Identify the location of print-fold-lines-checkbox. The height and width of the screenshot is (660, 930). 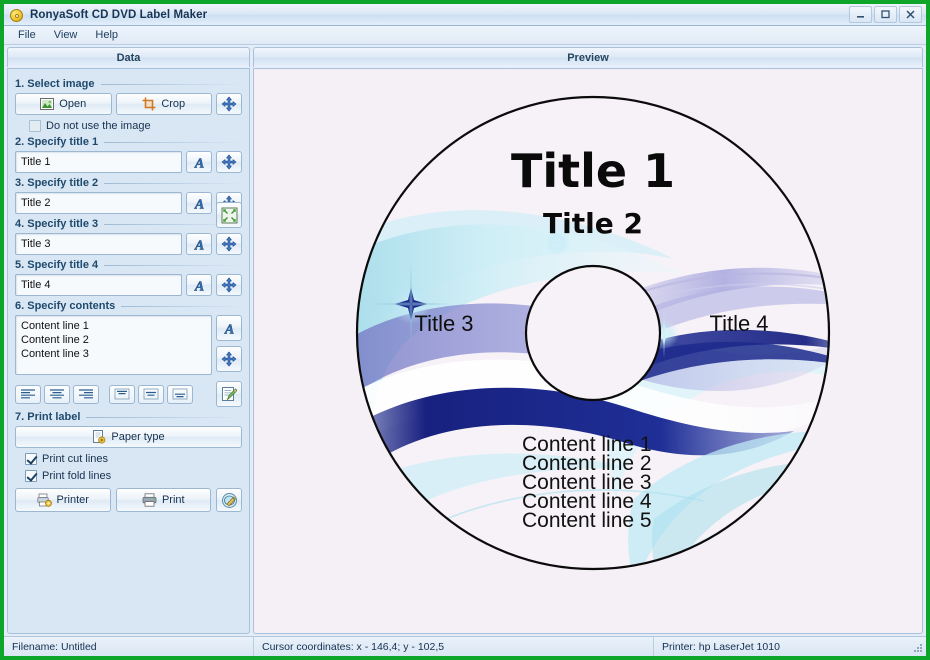
(31, 476).